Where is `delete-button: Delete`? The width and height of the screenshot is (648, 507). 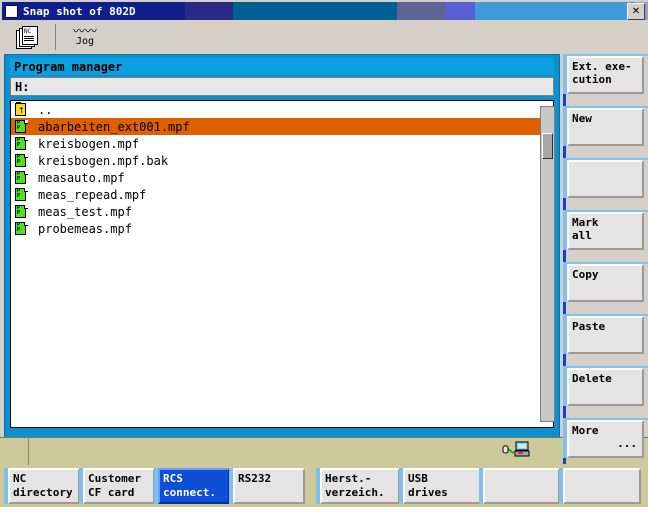
delete-button: Delete is located at coordinates (605, 387).